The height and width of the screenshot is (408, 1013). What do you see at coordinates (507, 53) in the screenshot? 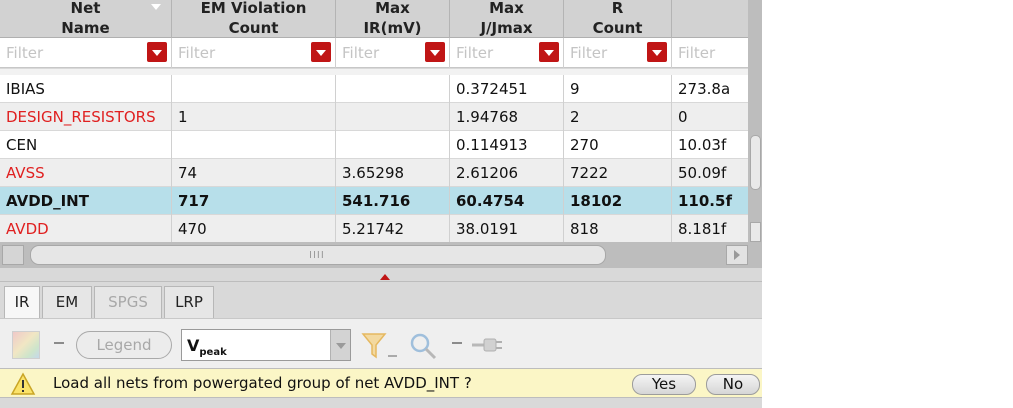
I see `filter-max-j-jmax: Filter` at bounding box center [507, 53].